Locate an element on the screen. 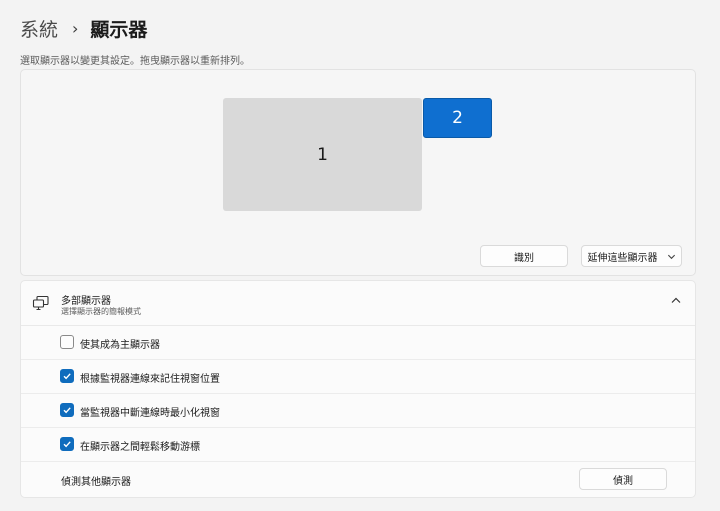 The width and height of the screenshot is (720, 511). monitor-2-label: 2 is located at coordinates (457, 118).